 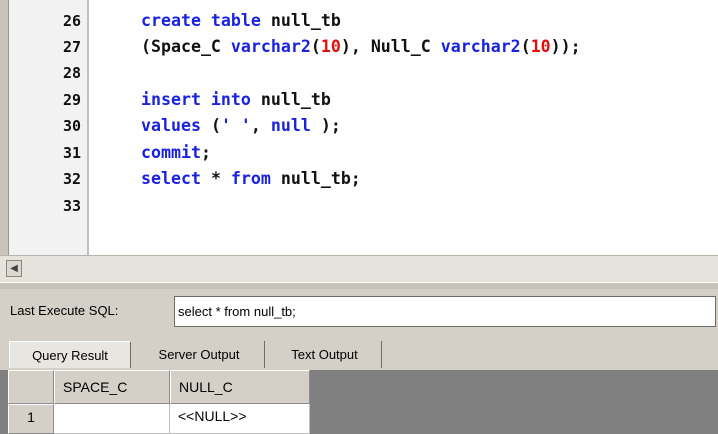 I want to click on line-number: 32, so click(x=71, y=179).